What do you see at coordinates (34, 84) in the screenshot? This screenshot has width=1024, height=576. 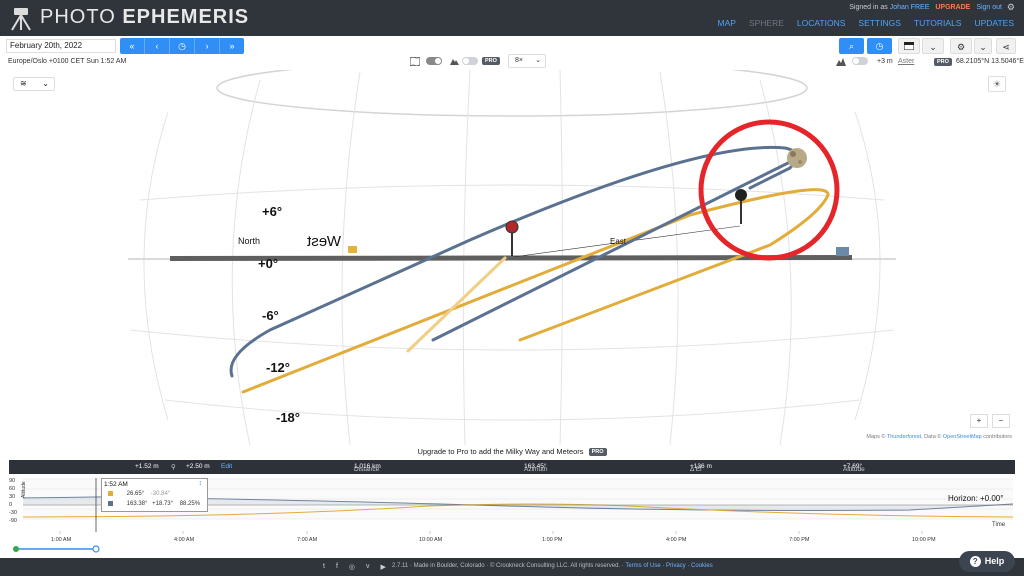 I see `layers-button: ≋ ⌄` at bounding box center [34, 84].